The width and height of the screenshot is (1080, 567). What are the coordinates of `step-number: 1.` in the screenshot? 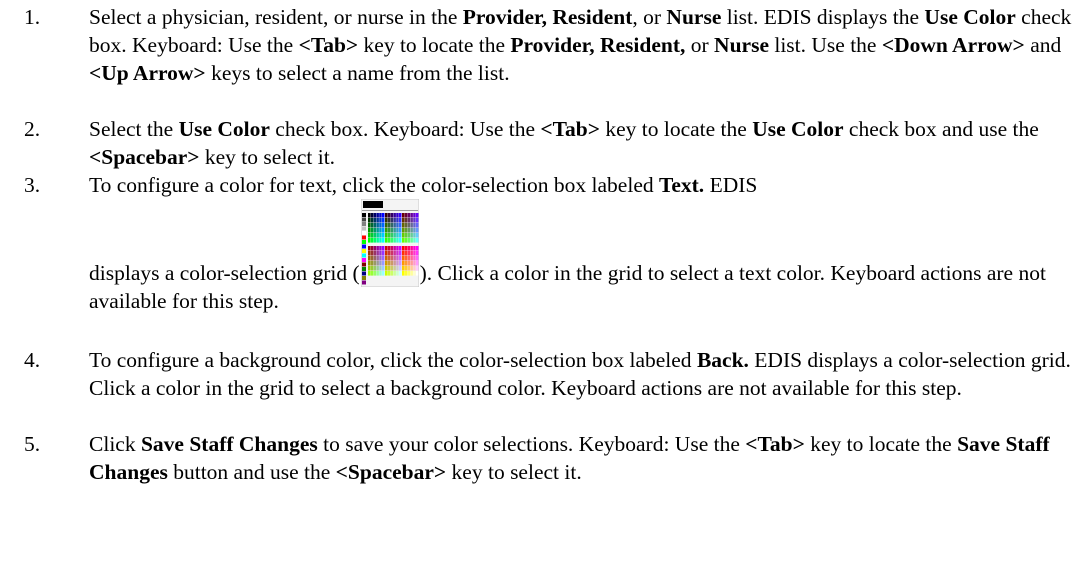 It's located at (32, 17).